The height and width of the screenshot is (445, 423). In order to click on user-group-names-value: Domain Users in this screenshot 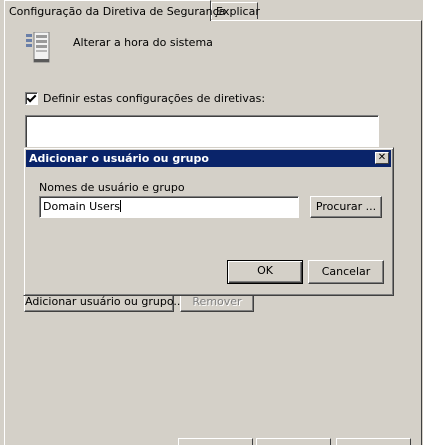, I will do `click(81, 206)`.